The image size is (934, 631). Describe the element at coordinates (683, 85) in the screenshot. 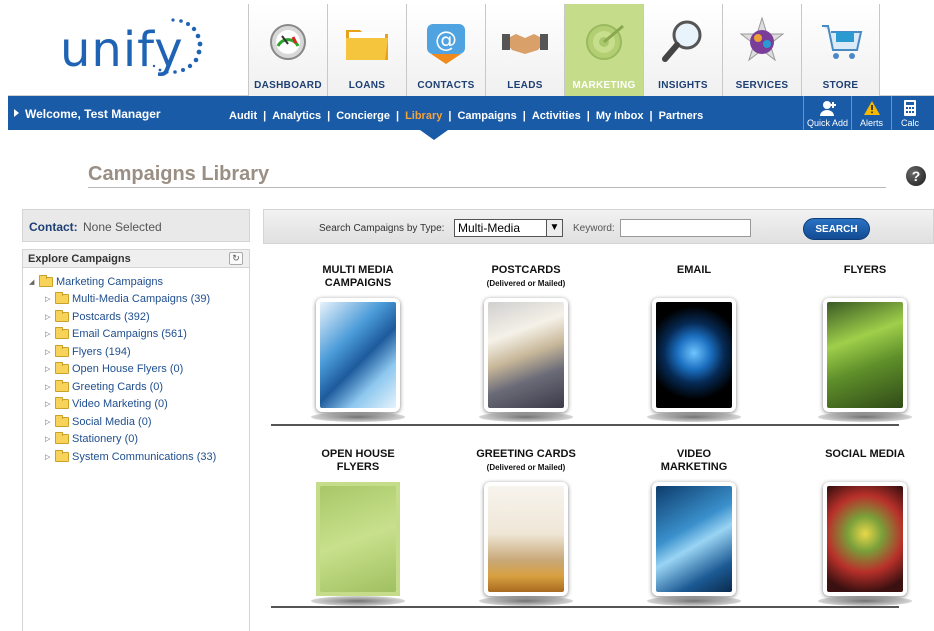

I see `nav-label: INSIGHTS` at that location.